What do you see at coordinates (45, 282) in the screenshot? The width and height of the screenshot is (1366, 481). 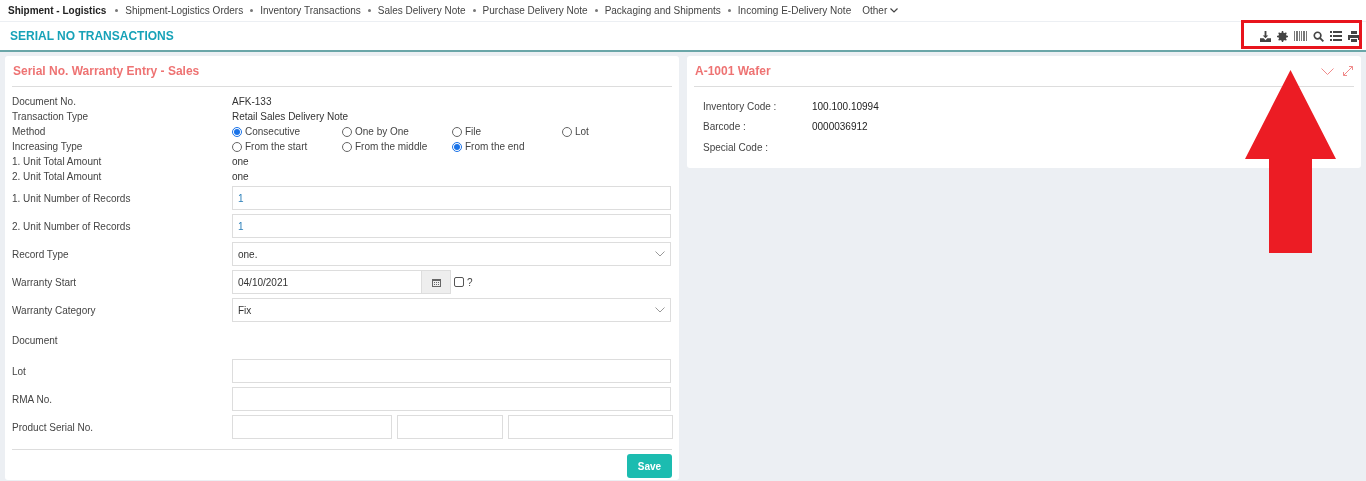 I see `field-label: Warranty Start` at bounding box center [45, 282].